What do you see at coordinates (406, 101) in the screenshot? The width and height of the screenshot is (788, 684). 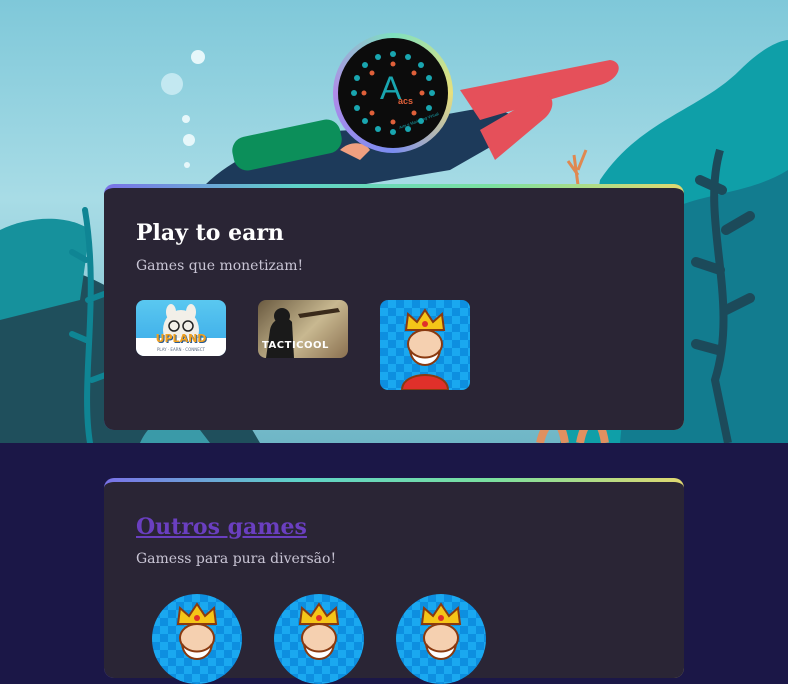 I see `logo-small-text: acs` at bounding box center [406, 101].